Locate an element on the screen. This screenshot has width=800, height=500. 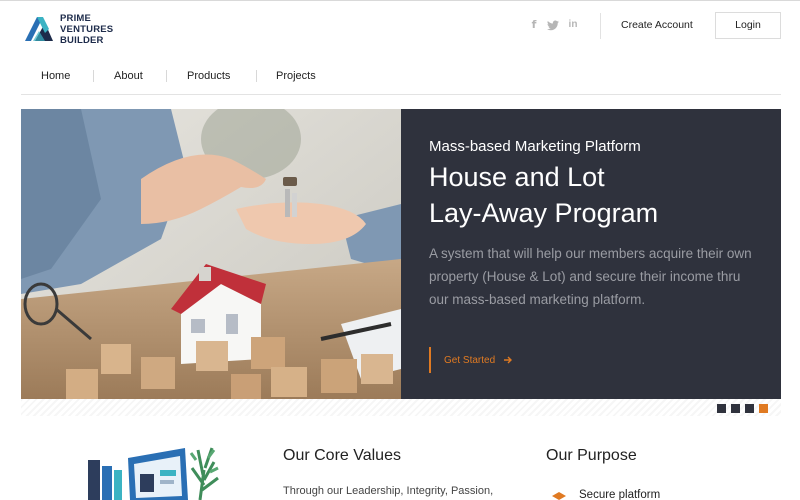
brand-mark-icon is located at coordinates (39, 29).